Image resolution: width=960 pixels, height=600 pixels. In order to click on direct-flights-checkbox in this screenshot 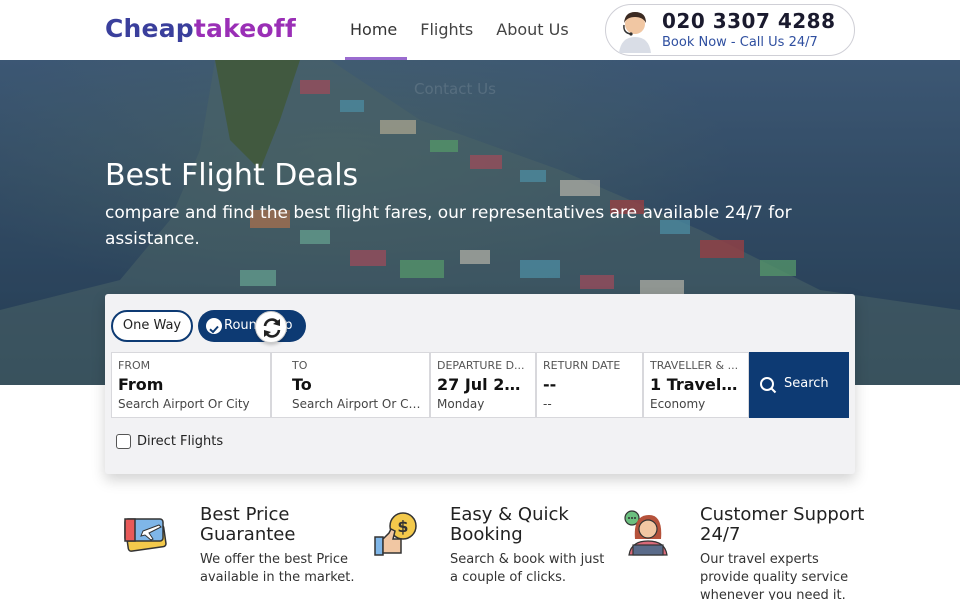, I will do `click(123, 441)`.